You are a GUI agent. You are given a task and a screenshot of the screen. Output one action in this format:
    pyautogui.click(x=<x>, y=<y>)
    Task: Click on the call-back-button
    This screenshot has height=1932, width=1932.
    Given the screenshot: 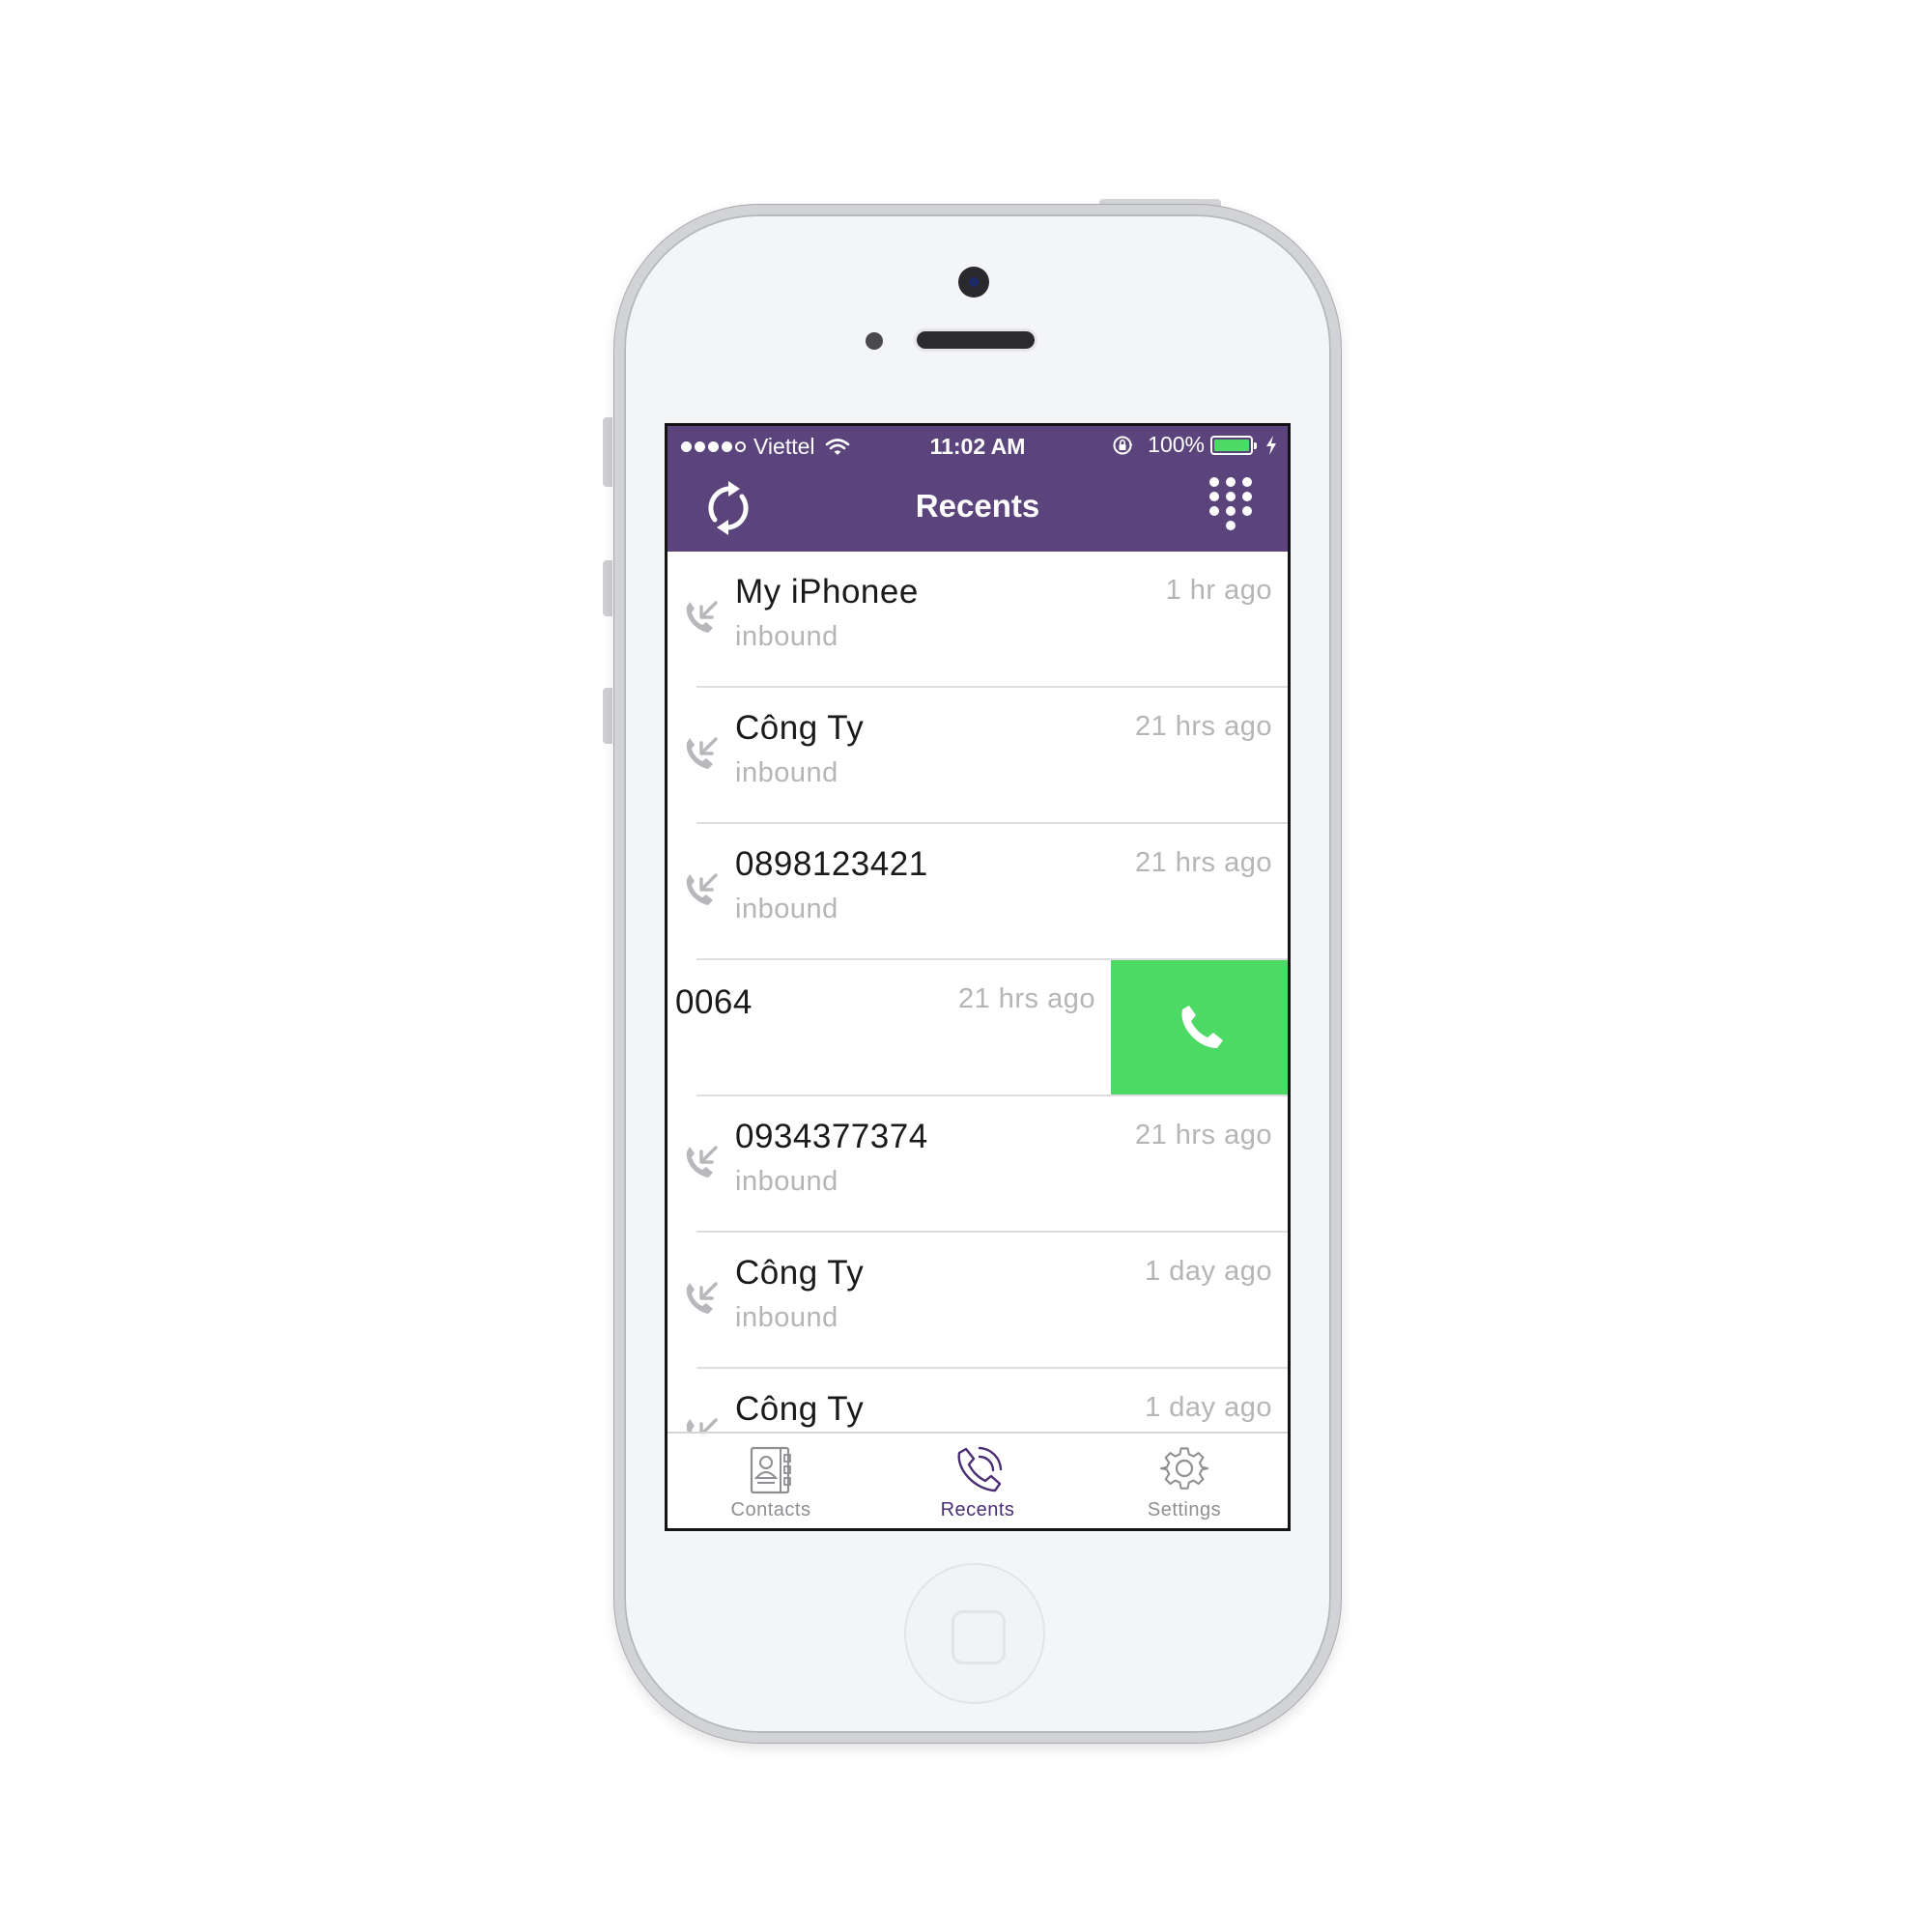 What is the action you would take?
    pyautogui.click(x=1199, y=1028)
    